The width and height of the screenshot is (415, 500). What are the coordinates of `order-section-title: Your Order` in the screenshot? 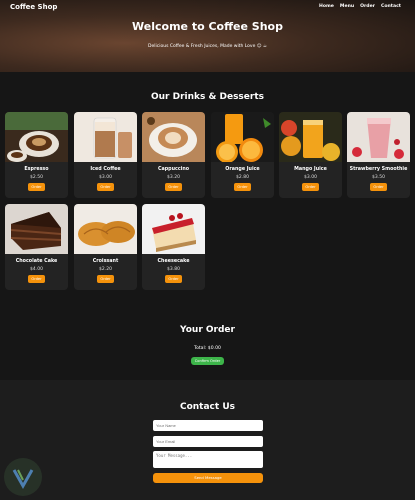 It's located at (207, 330).